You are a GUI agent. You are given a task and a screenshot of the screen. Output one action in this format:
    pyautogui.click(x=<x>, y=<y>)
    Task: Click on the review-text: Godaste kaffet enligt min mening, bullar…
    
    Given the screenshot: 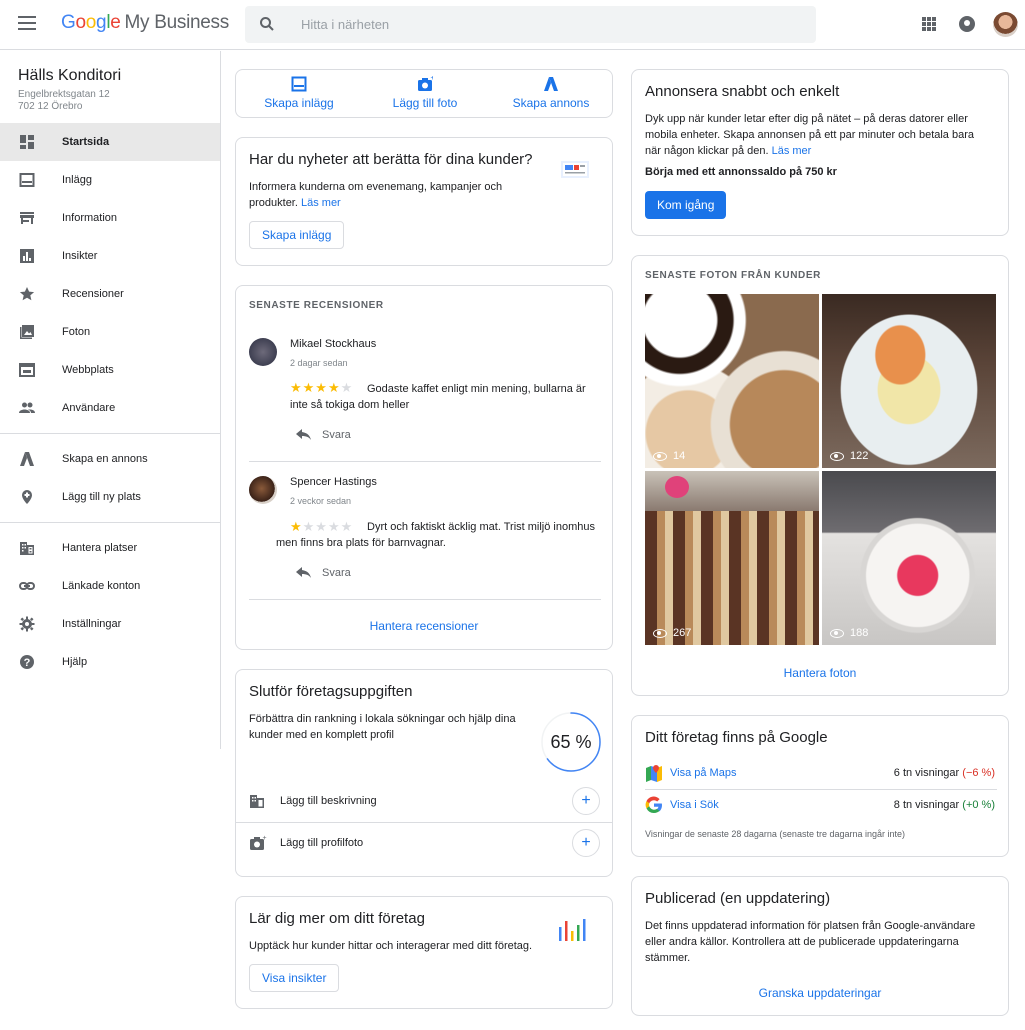 What is the action you would take?
    pyautogui.click(x=438, y=397)
    